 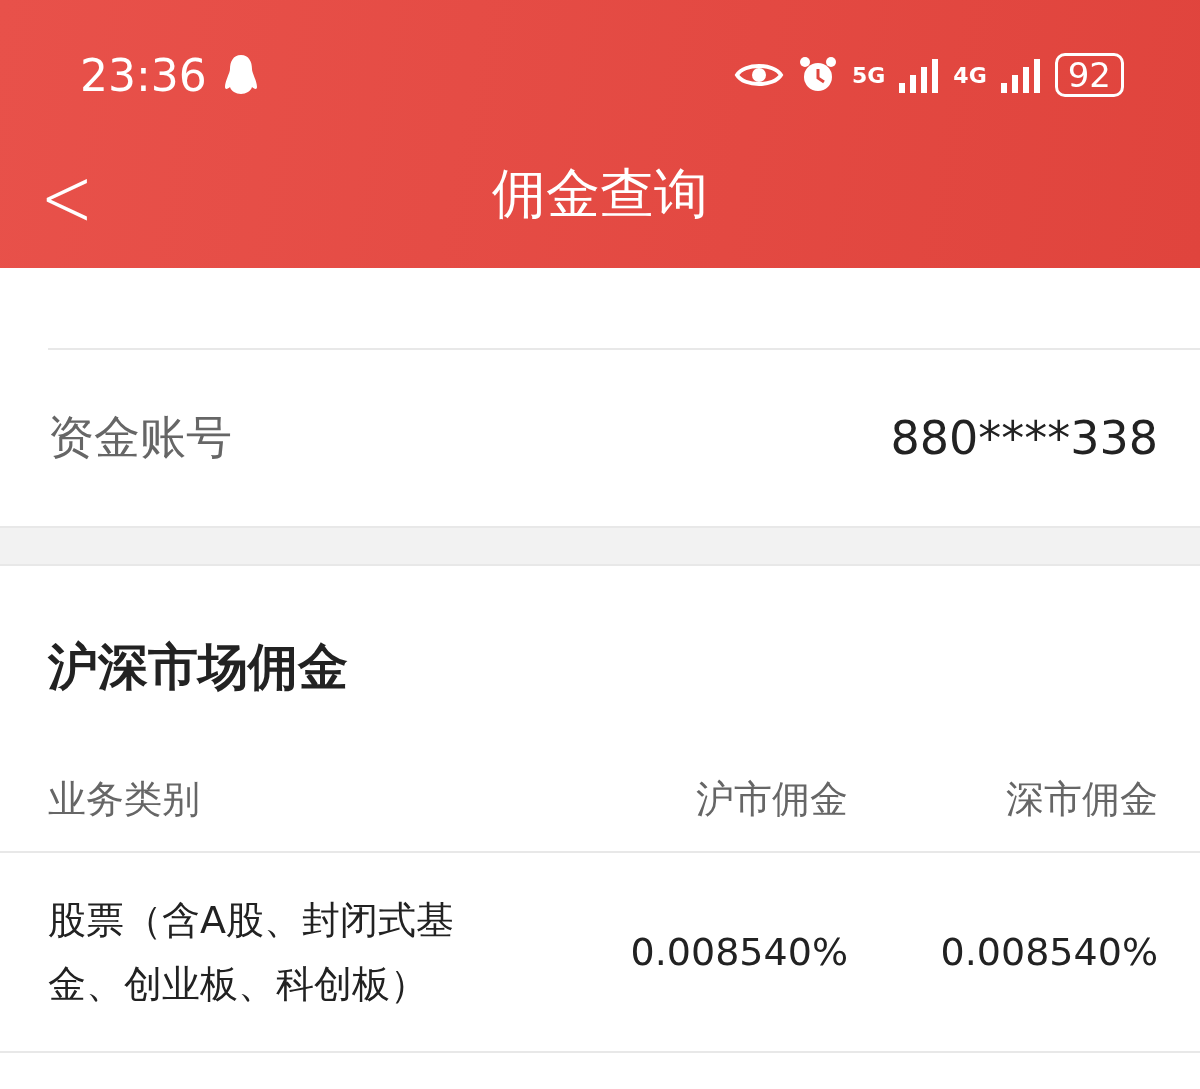 I want to click on battery-indicator: 92, so click(x=1089, y=75).